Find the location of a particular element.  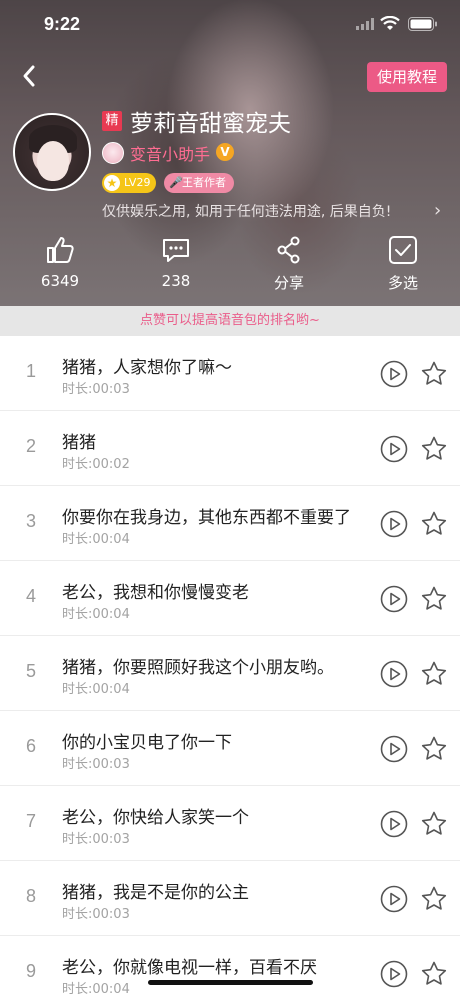

mic-icon: 🎤 is located at coordinates (176, 182).